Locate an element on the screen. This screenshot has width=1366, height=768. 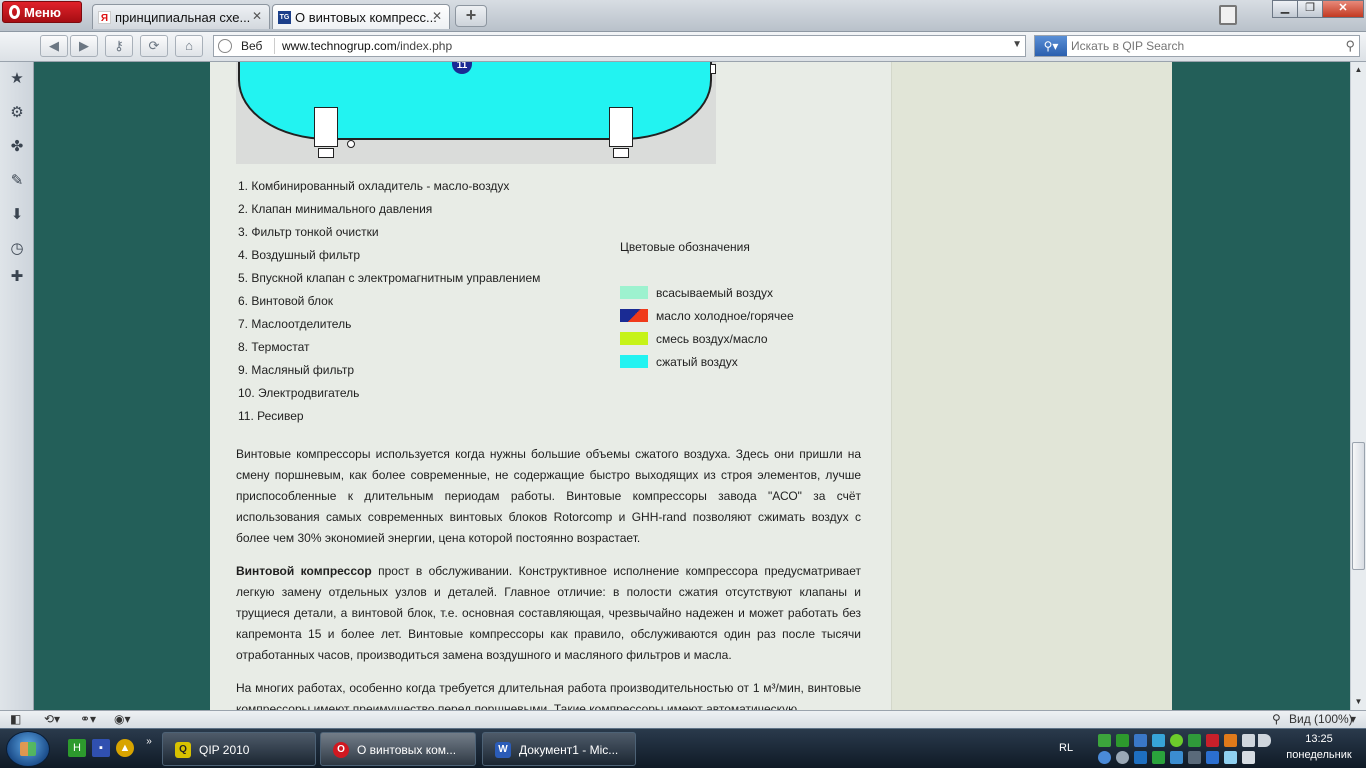
tray-wifi-icon is located at coordinates (1230, 757).